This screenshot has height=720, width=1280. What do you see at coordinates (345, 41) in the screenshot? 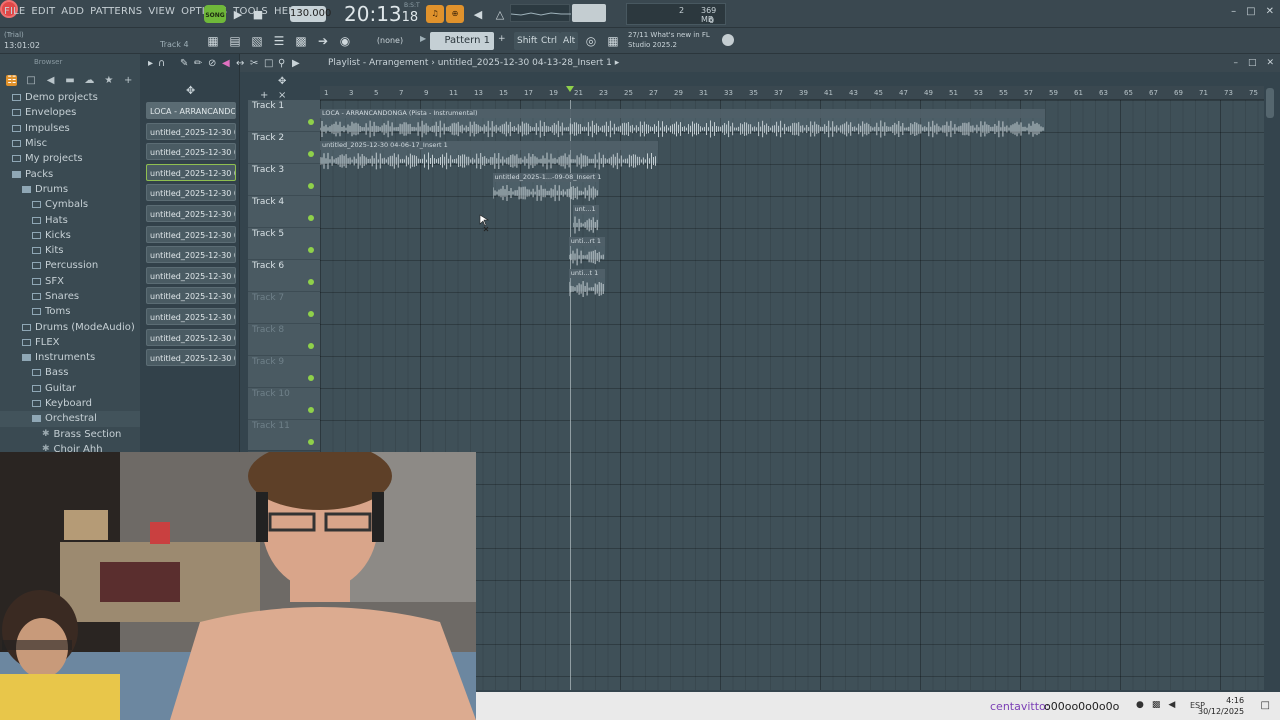
I see `microphone-icon: ◉` at bounding box center [345, 41].